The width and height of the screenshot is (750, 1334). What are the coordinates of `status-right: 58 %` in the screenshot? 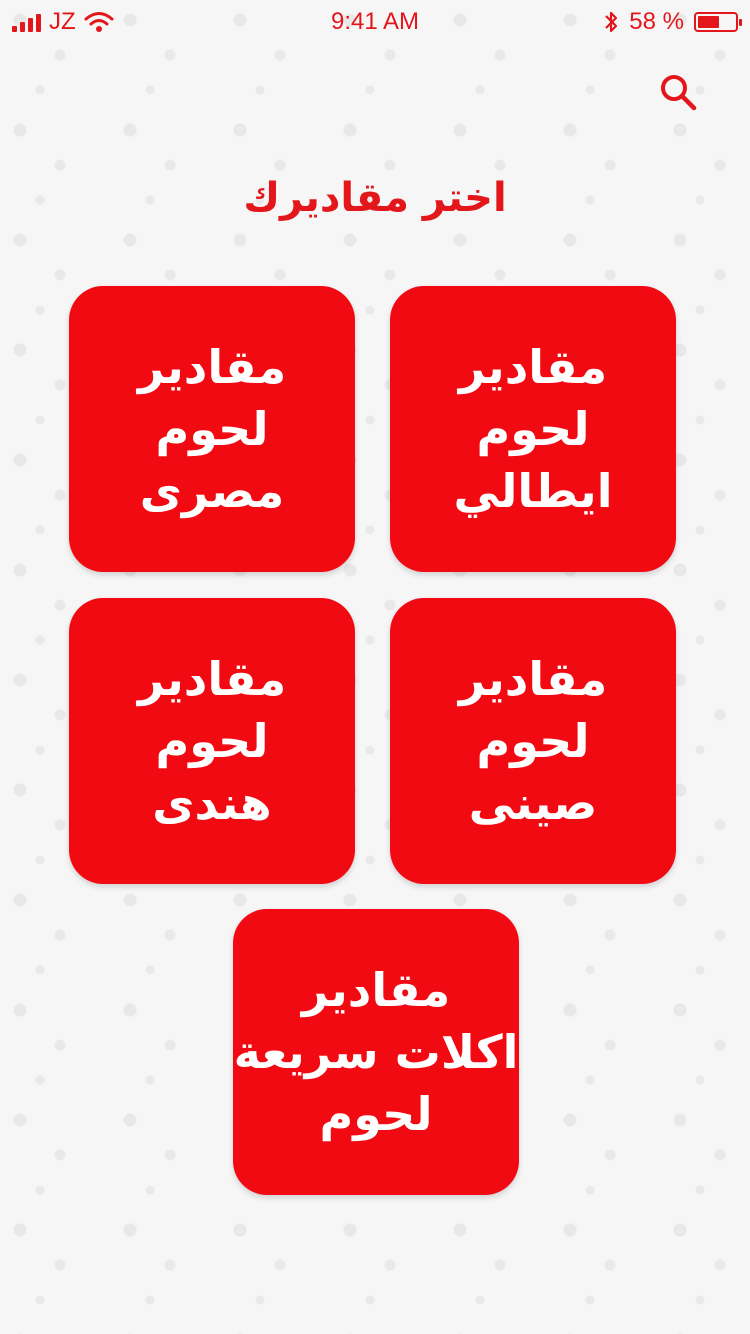 It's located at (672, 22).